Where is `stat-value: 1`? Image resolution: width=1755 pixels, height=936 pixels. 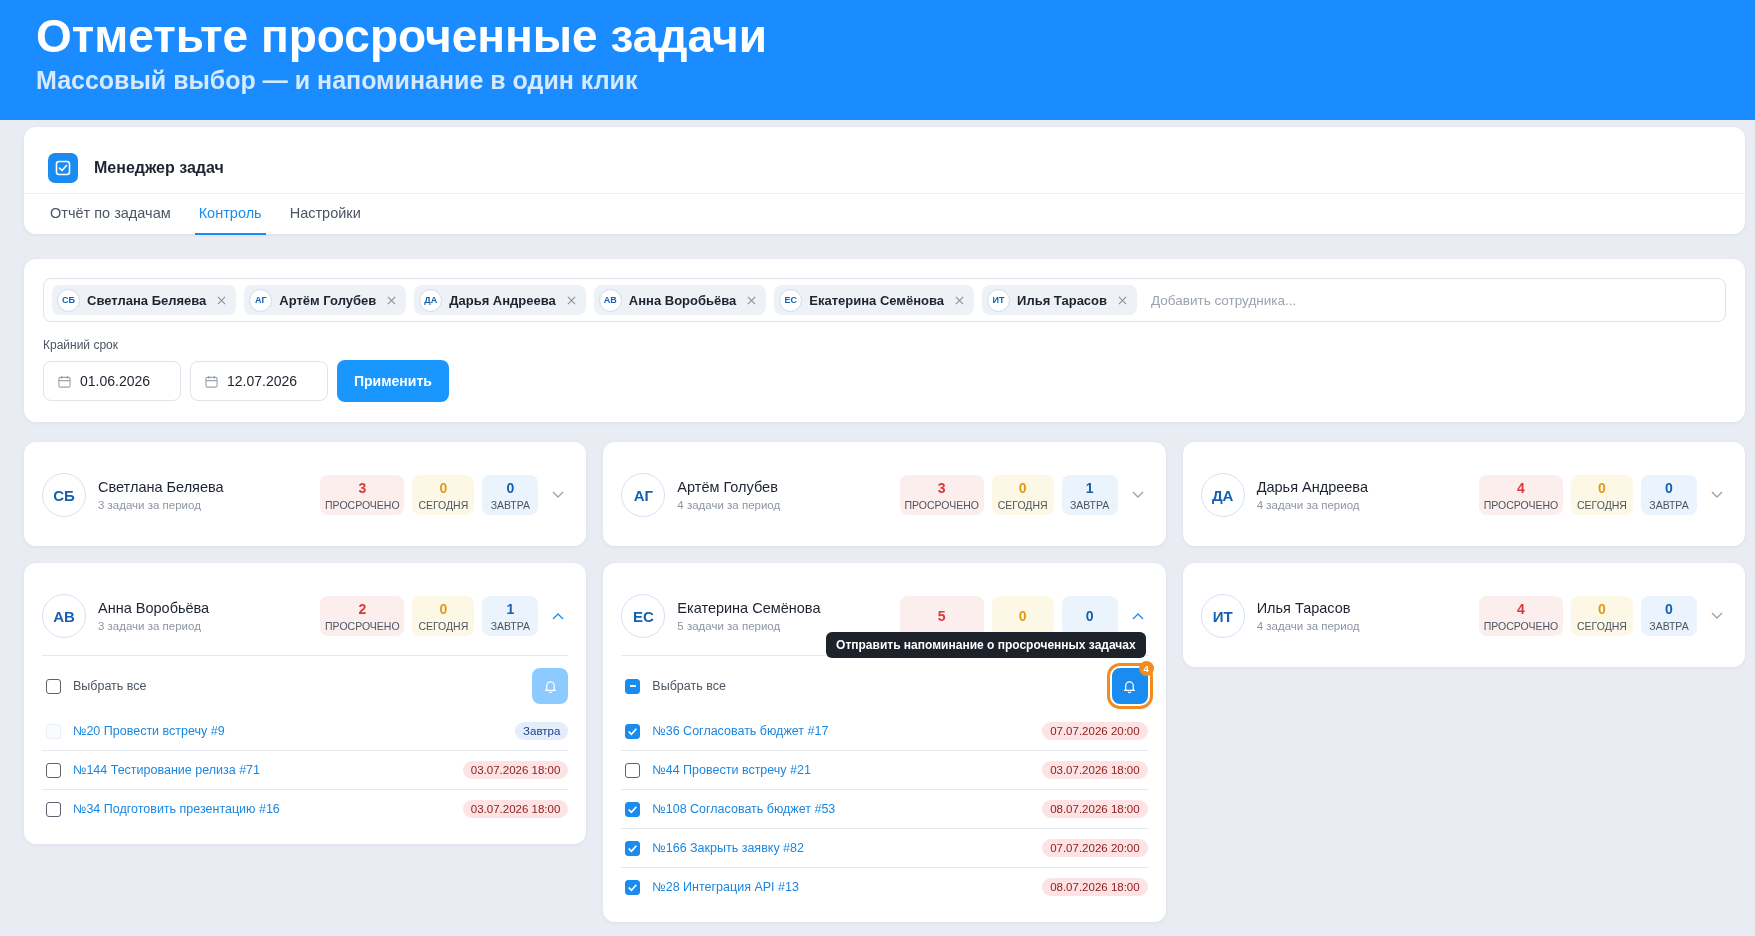 stat-value: 1 is located at coordinates (510, 608).